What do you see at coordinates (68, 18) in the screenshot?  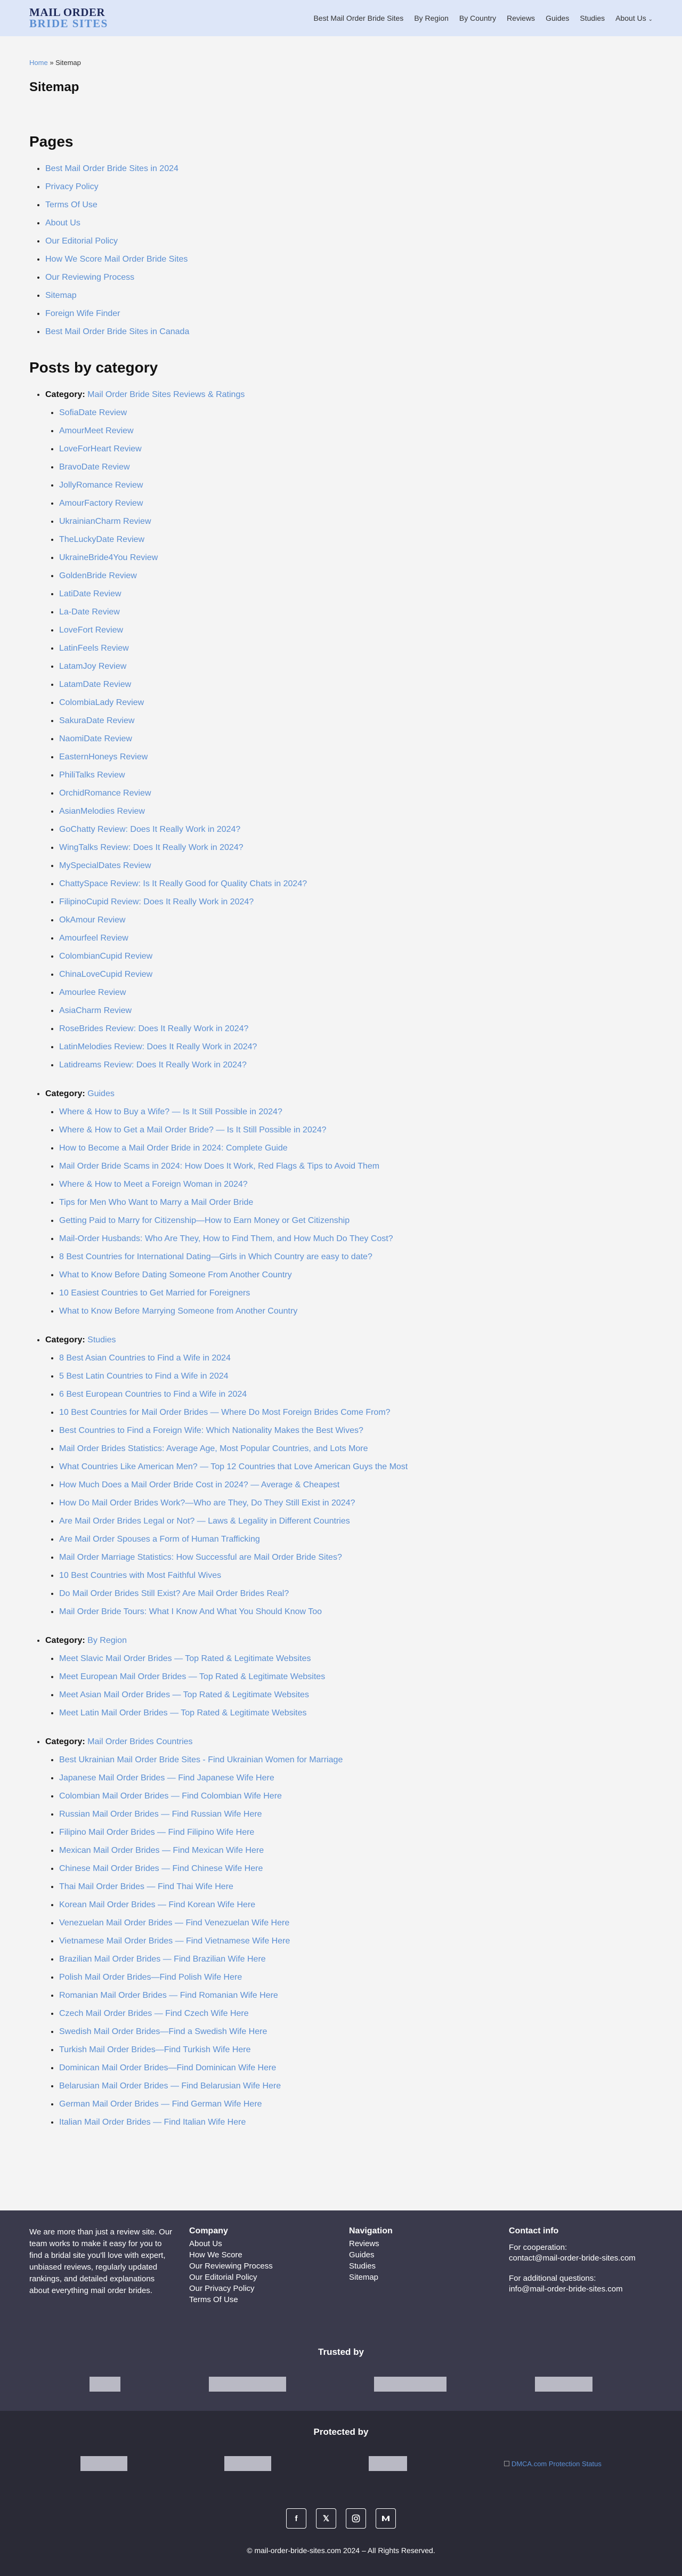 I see `site-logo: MAIL ORDER BRIDE SITES` at bounding box center [68, 18].